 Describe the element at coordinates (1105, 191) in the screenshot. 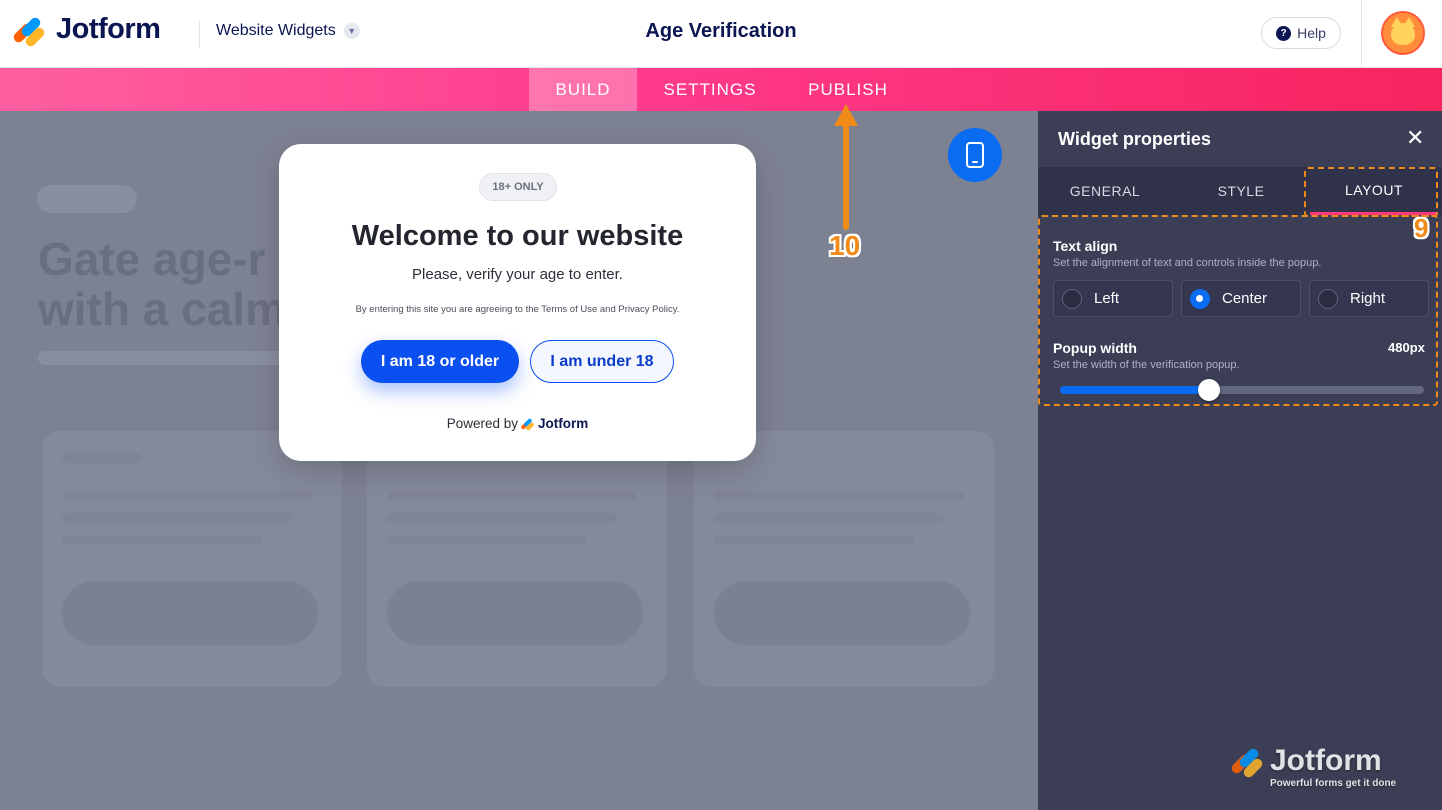

I see `tab-general: GENERAL` at that location.